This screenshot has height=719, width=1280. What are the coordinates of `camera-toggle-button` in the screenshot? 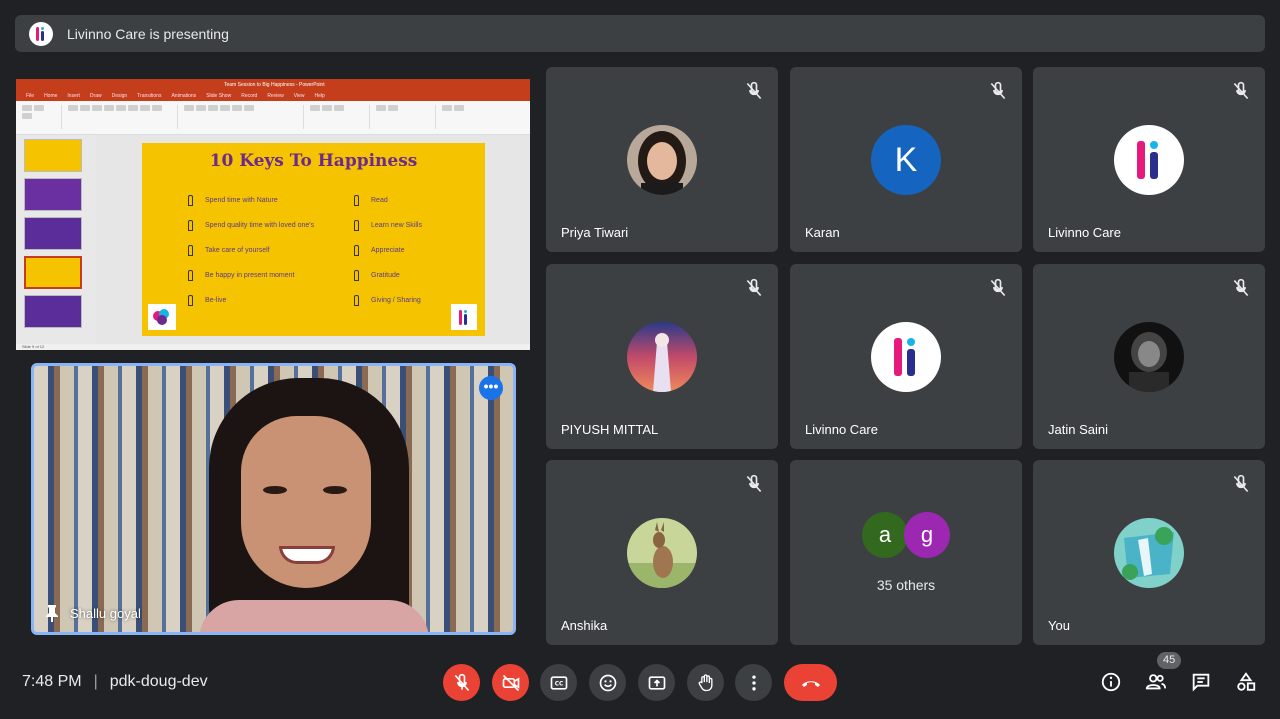 It's located at (510, 682).